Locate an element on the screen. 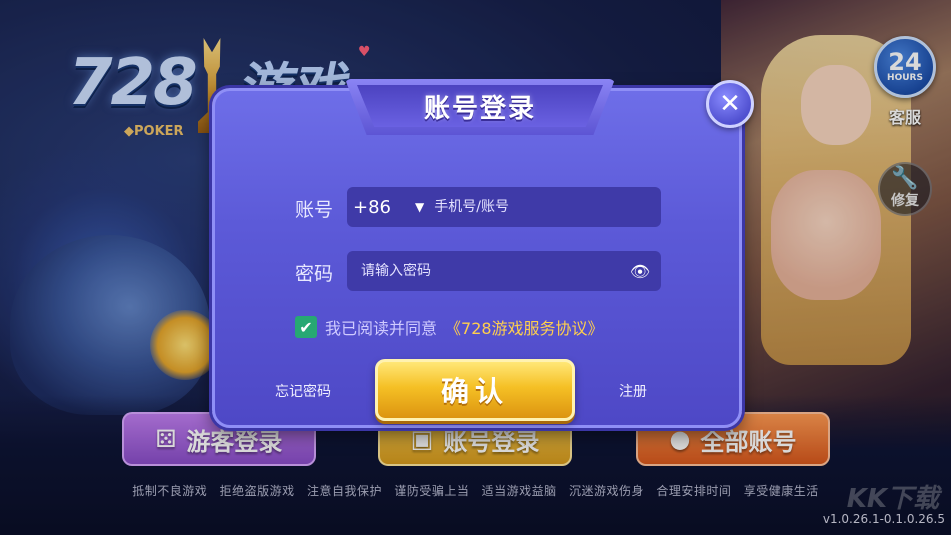 The width and height of the screenshot is (951, 535). chevron-down-icon: ▼ is located at coordinates (419, 207).